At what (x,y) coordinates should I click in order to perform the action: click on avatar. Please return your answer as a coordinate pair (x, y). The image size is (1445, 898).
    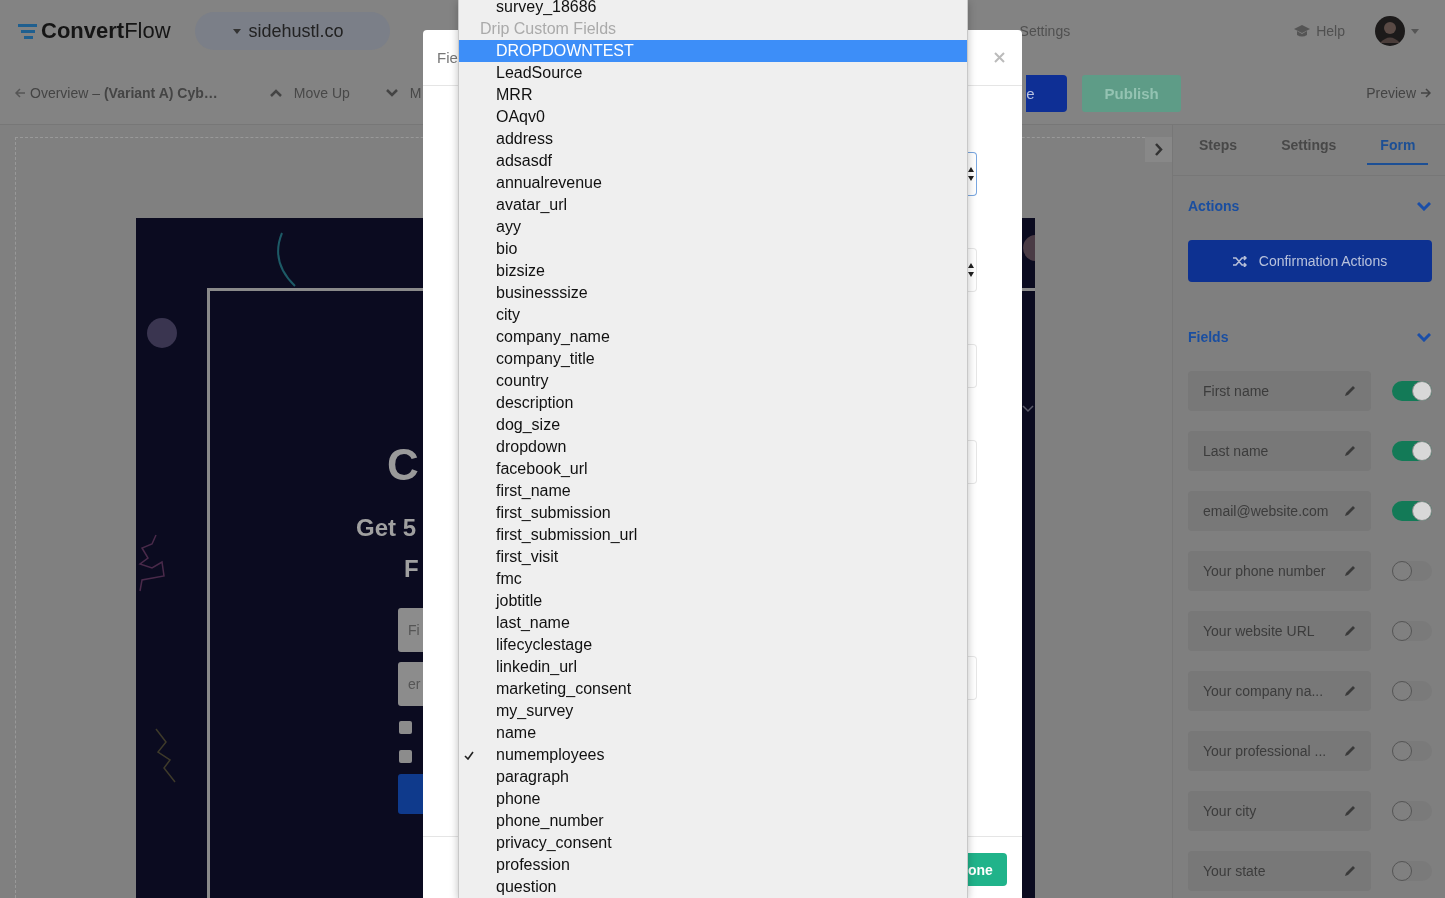
    Looking at the image, I should click on (1389, 31).